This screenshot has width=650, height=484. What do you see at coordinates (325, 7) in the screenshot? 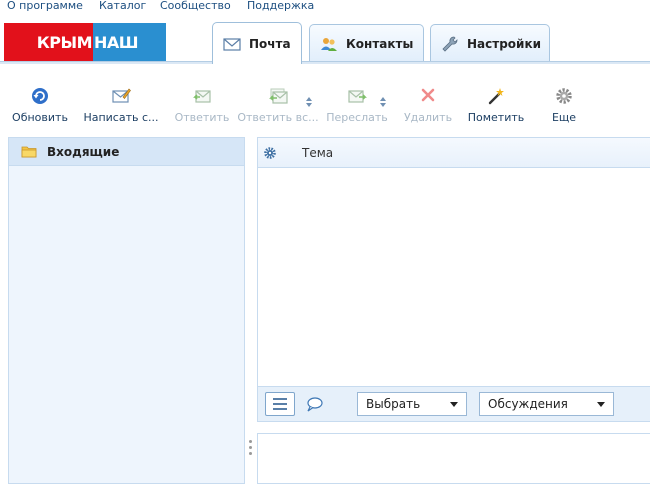
I see `top-nav: О программе Каталог Сообщество Поддержка` at bounding box center [325, 7].